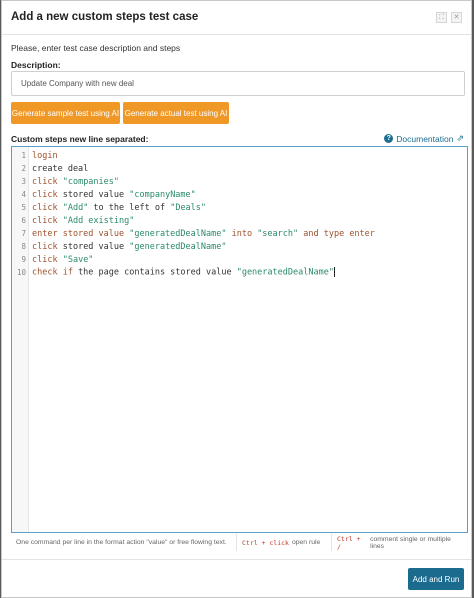 This screenshot has height=598, width=474. I want to click on dialog-header: Add a new custom steps test case ⛶ ✕, so click(236, 18).